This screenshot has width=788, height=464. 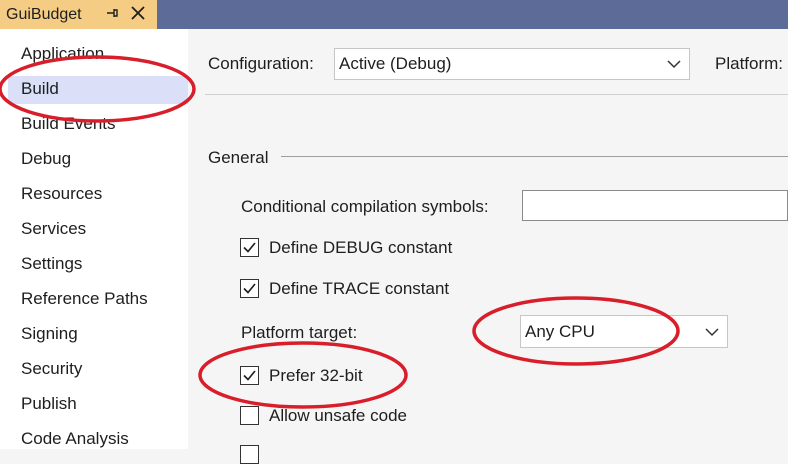 What do you see at coordinates (249, 415) in the screenshot?
I see `allow-unsafe-checkbox` at bounding box center [249, 415].